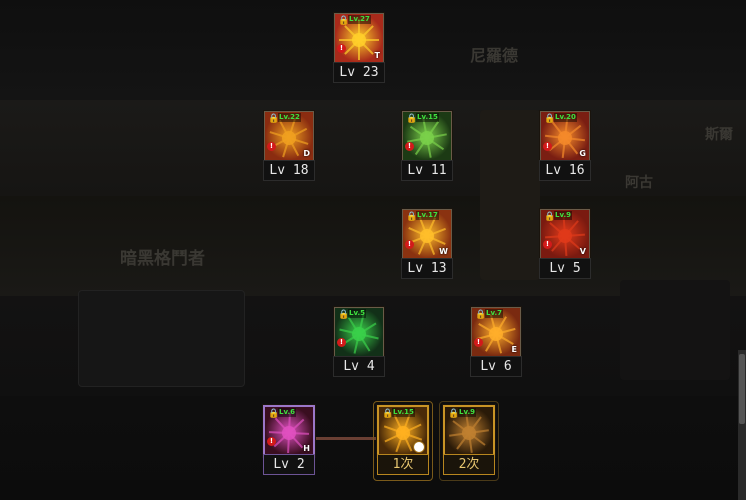  Describe the element at coordinates (469, 431) in the screenshot. I see `skill-icon: 🔒 Lv.9` at that location.